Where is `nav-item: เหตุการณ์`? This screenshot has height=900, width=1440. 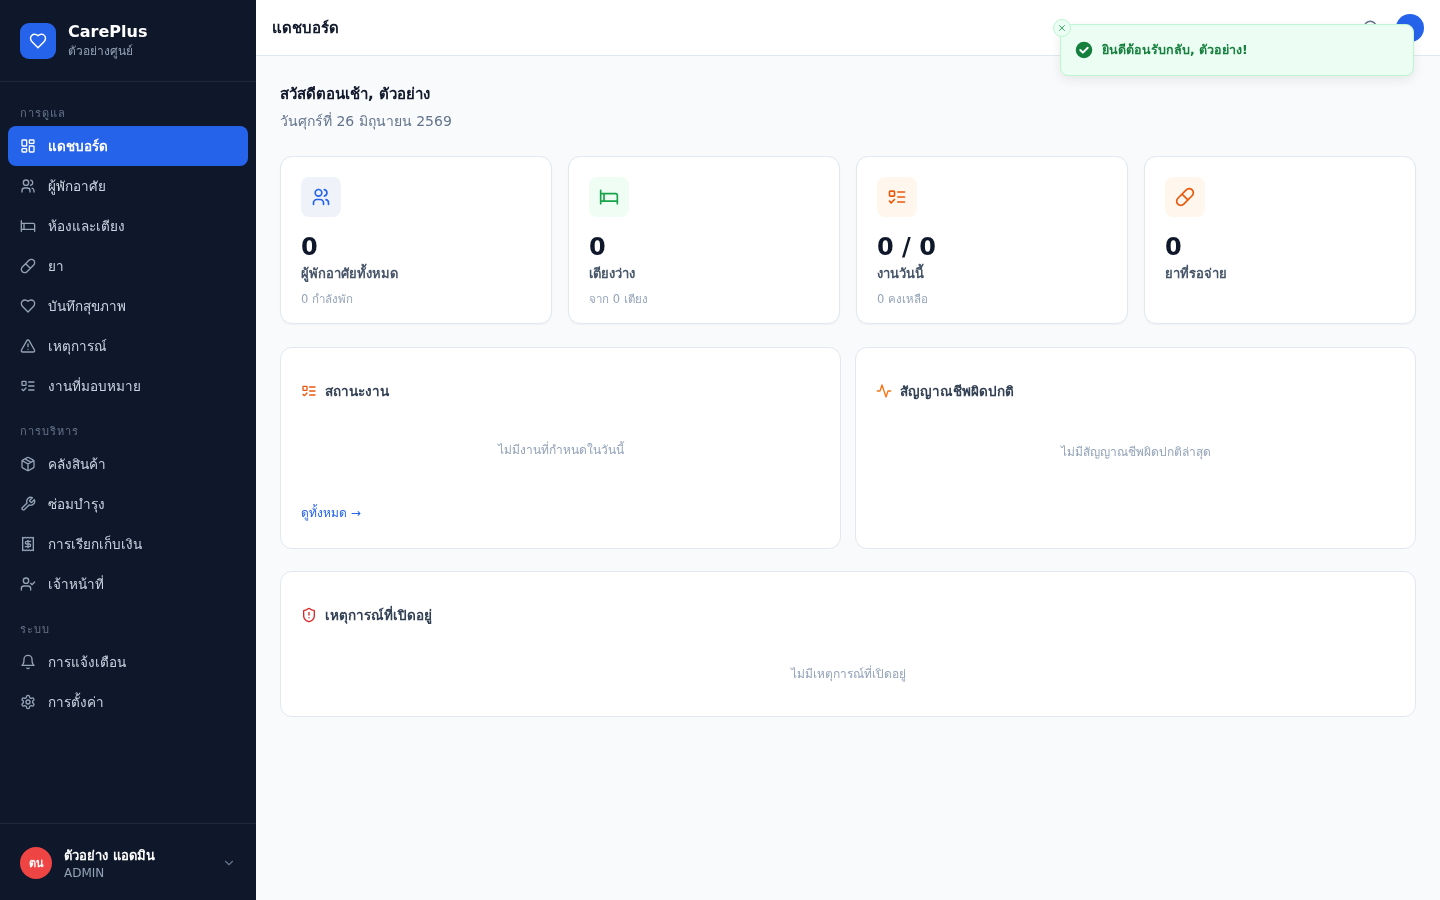 nav-item: เหตุการณ์ is located at coordinates (128, 346).